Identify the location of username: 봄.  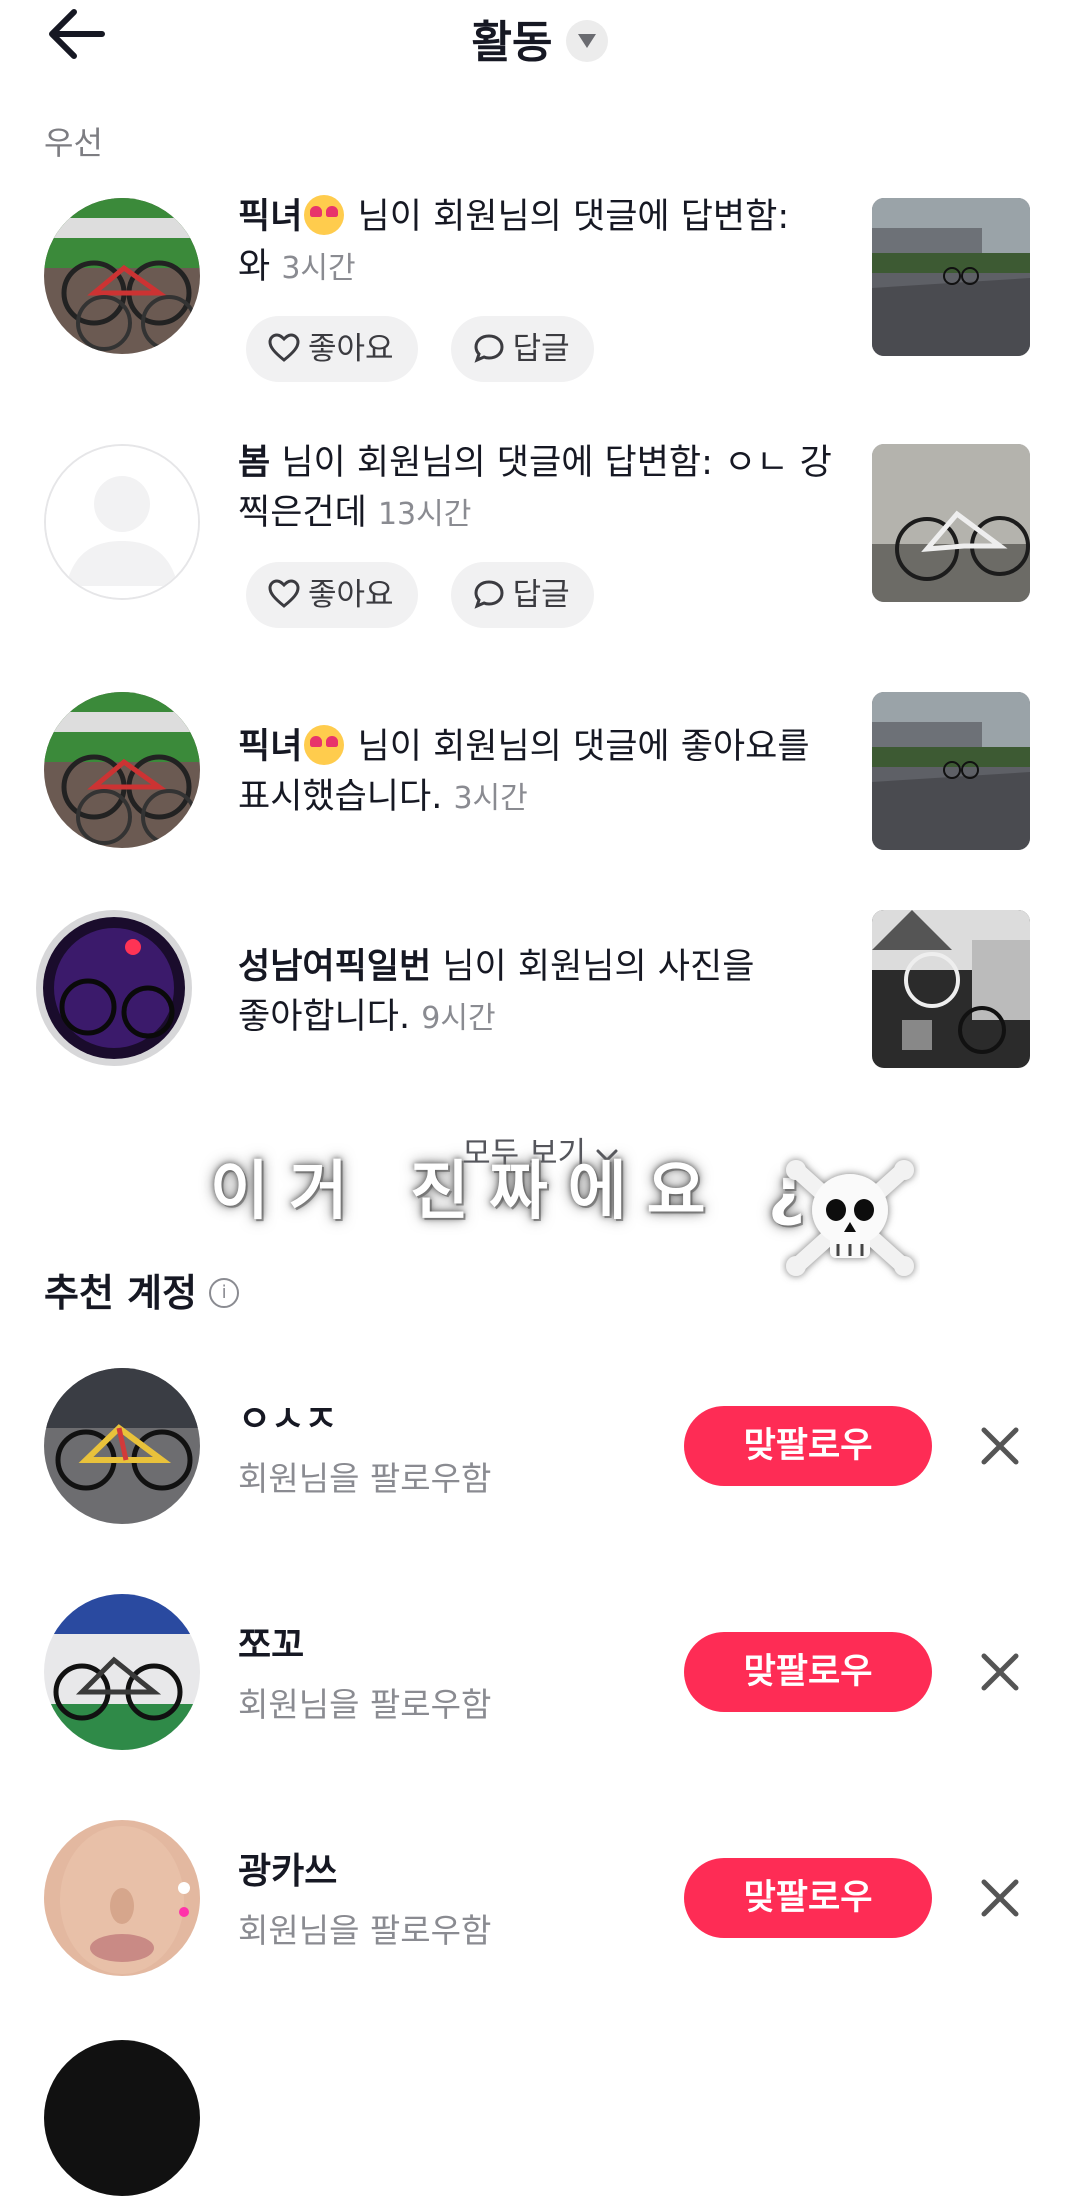
(254, 463).